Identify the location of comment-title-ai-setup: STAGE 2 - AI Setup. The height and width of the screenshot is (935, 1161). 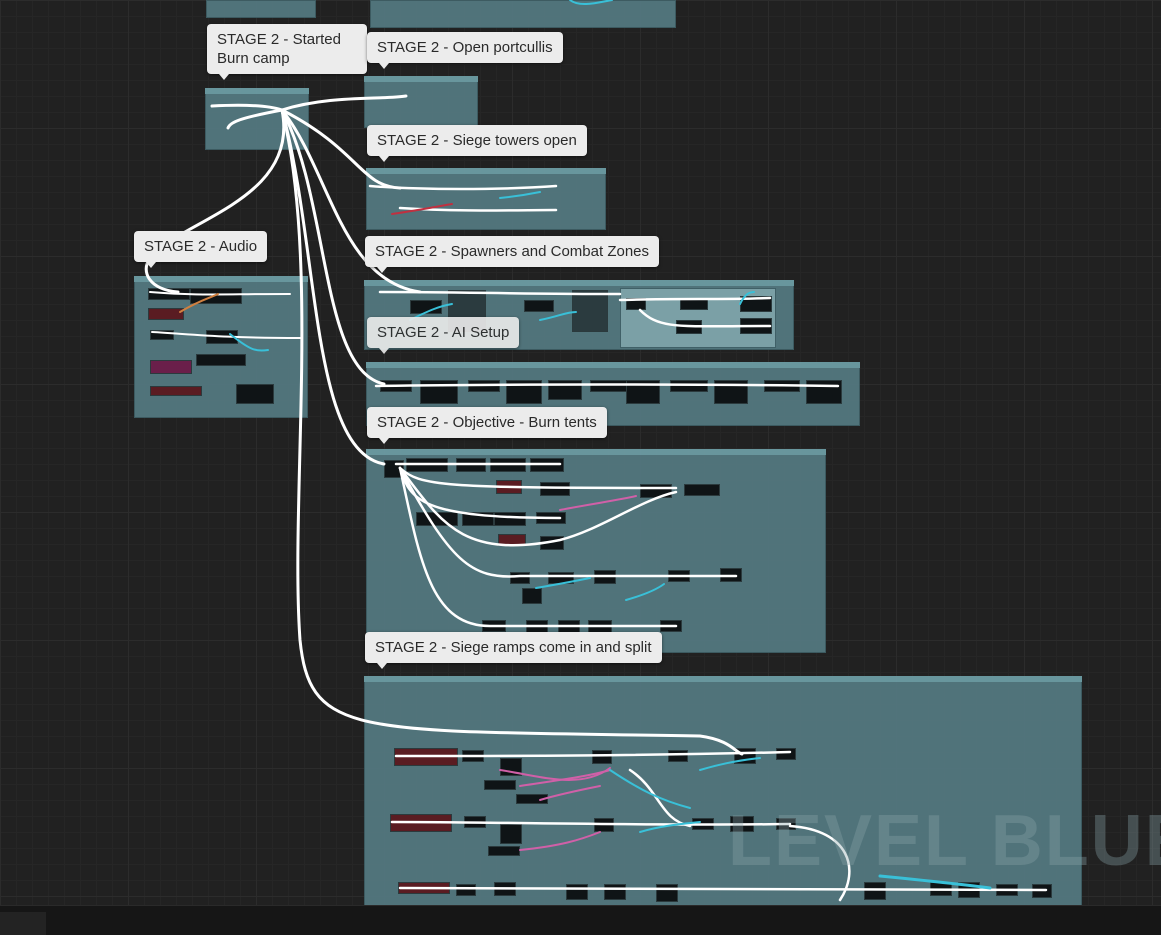
(443, 335).